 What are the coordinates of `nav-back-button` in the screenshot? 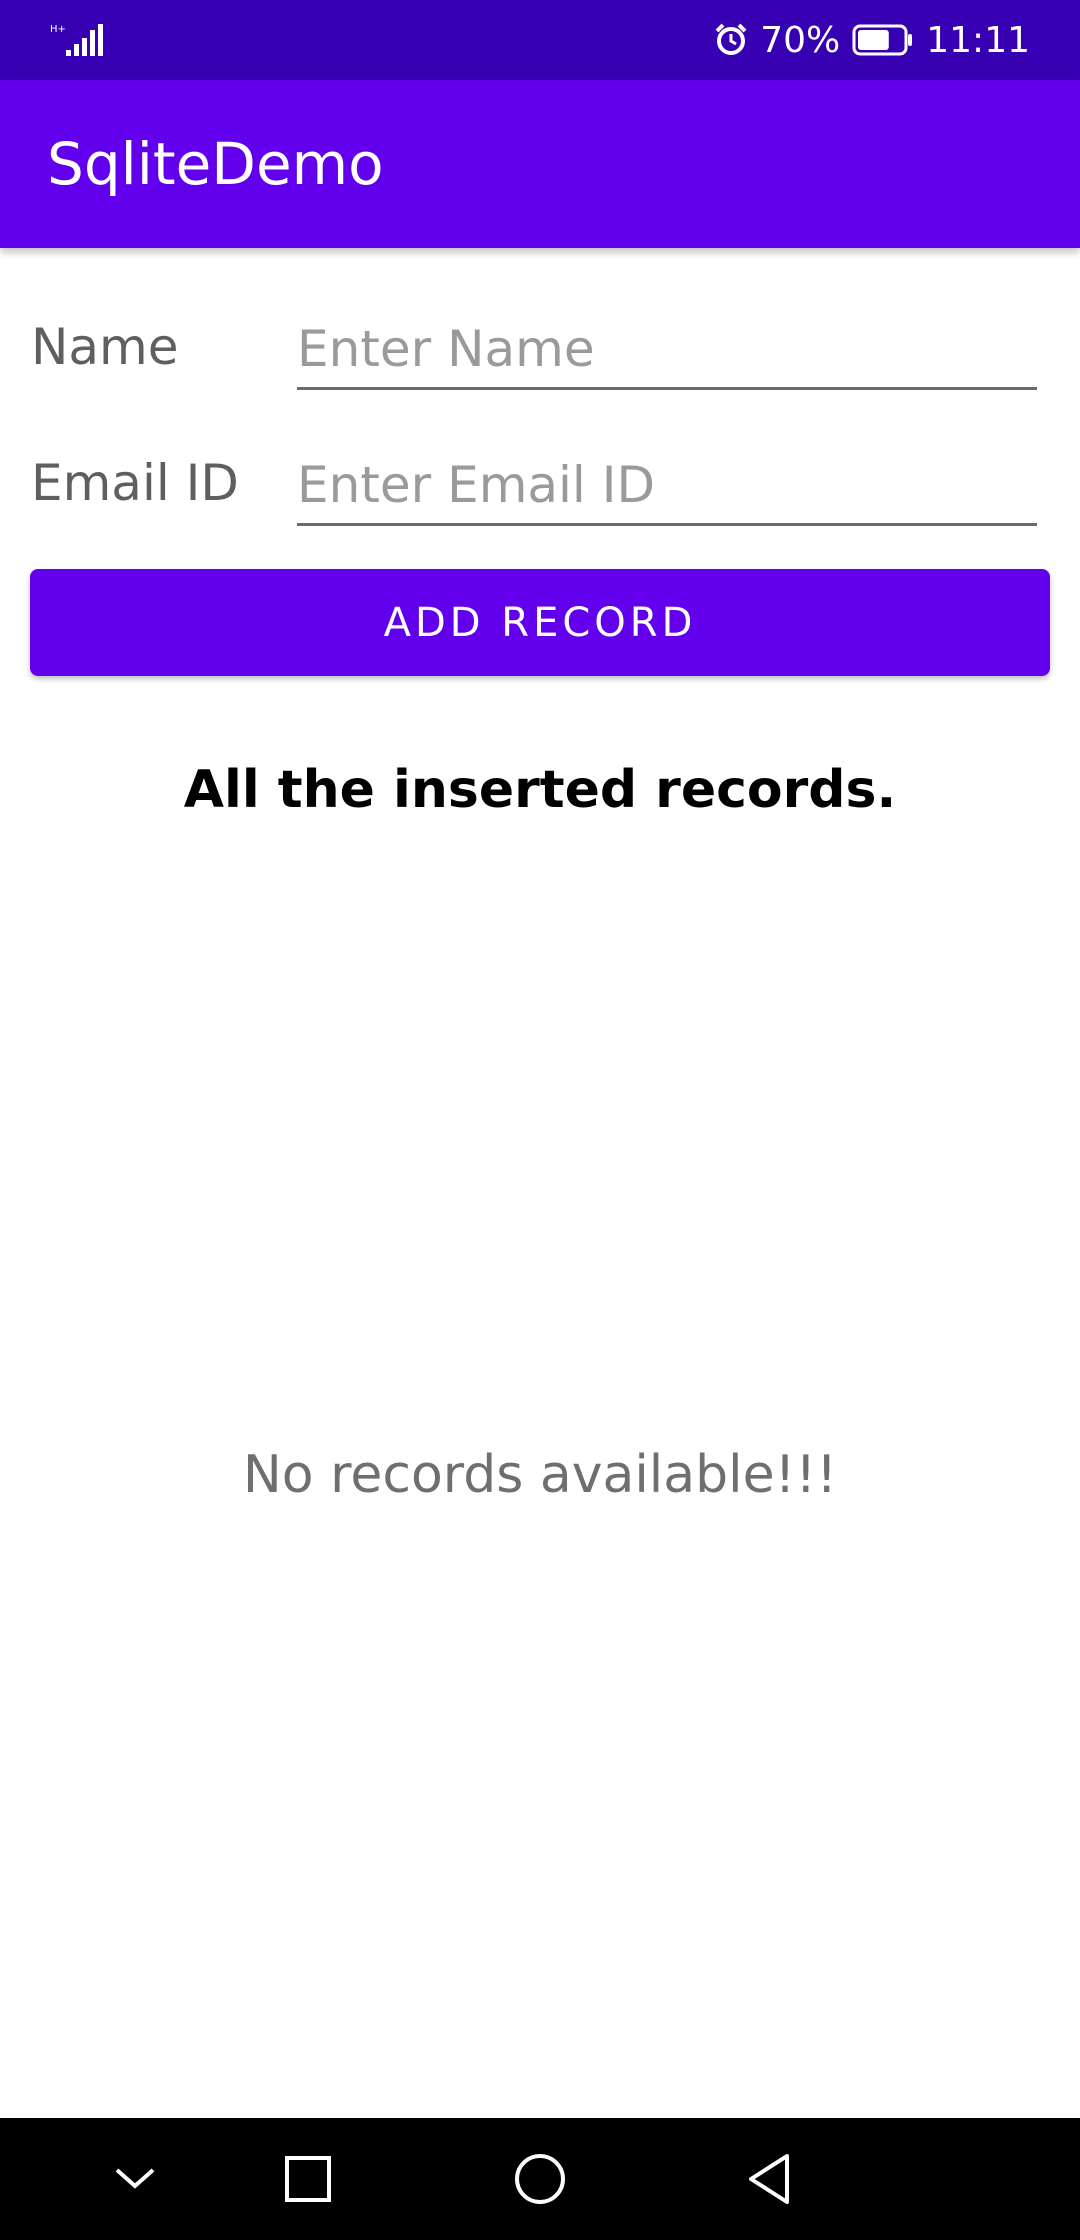 It's located at (770, 2179).